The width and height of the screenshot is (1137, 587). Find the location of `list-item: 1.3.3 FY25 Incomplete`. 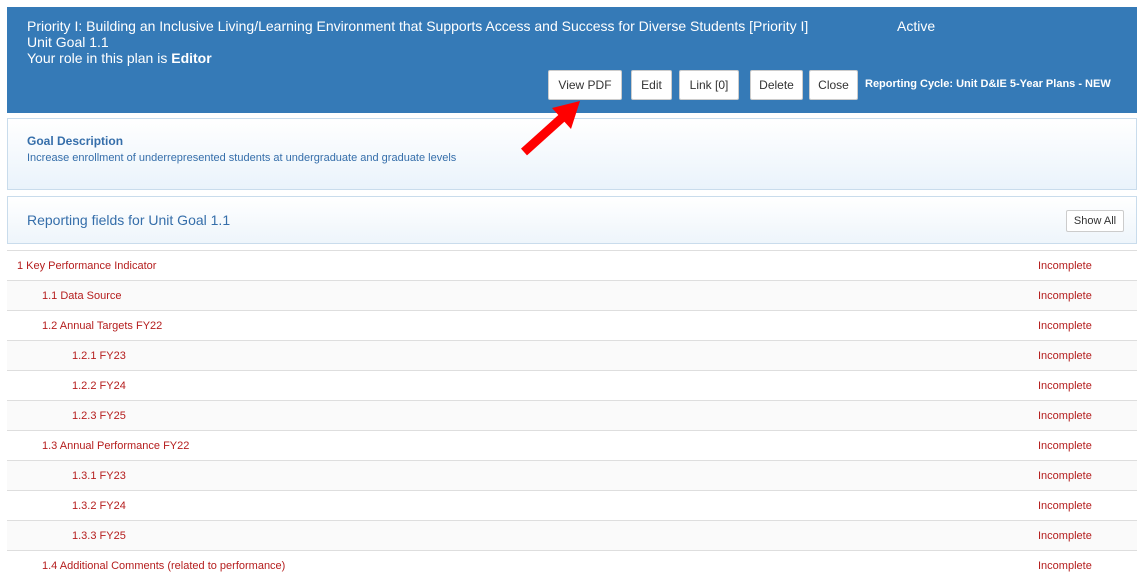

list-item: 1.3.3 FY25 Incomplete is located at coordinates (572, 535).